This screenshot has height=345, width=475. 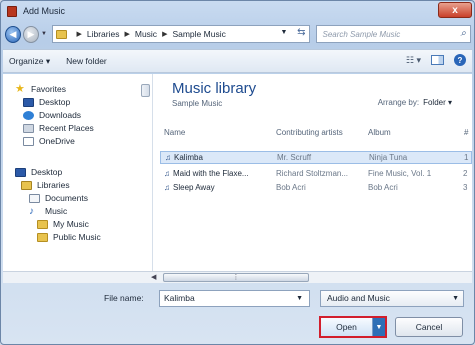 What do you see at coordinates (463, 33) in the screenshot?
I see `search-icon: ⌕` at bounding box center [463, 33].